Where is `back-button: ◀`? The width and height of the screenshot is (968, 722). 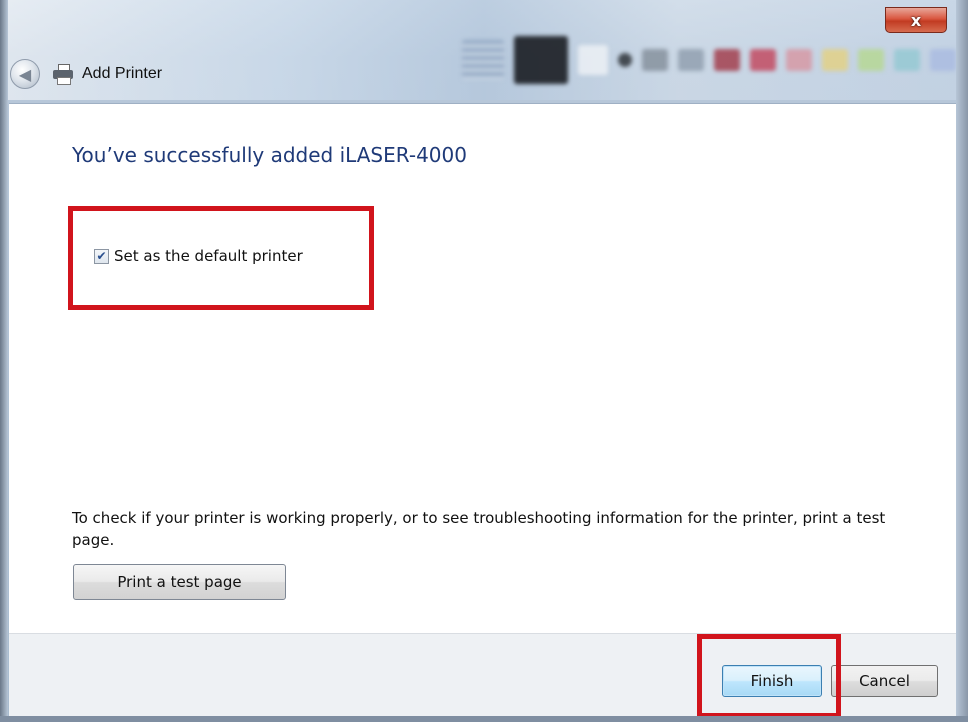 back-button: ◀ is located at coordinates (25, 74).